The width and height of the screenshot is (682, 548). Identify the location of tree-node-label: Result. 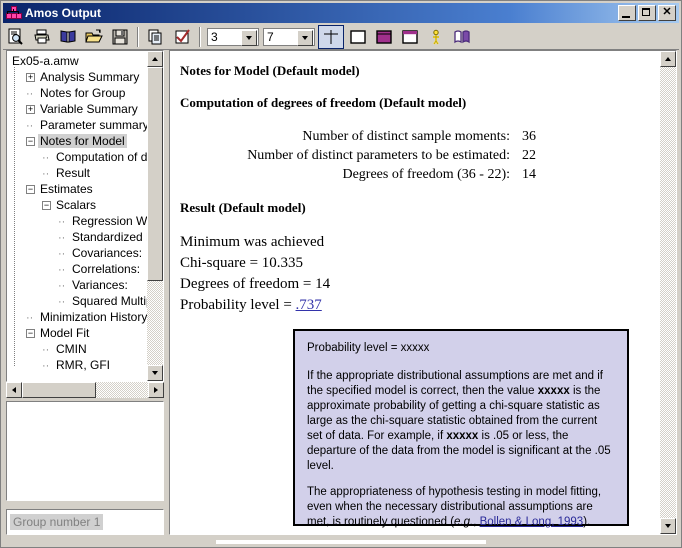
(73, 173).